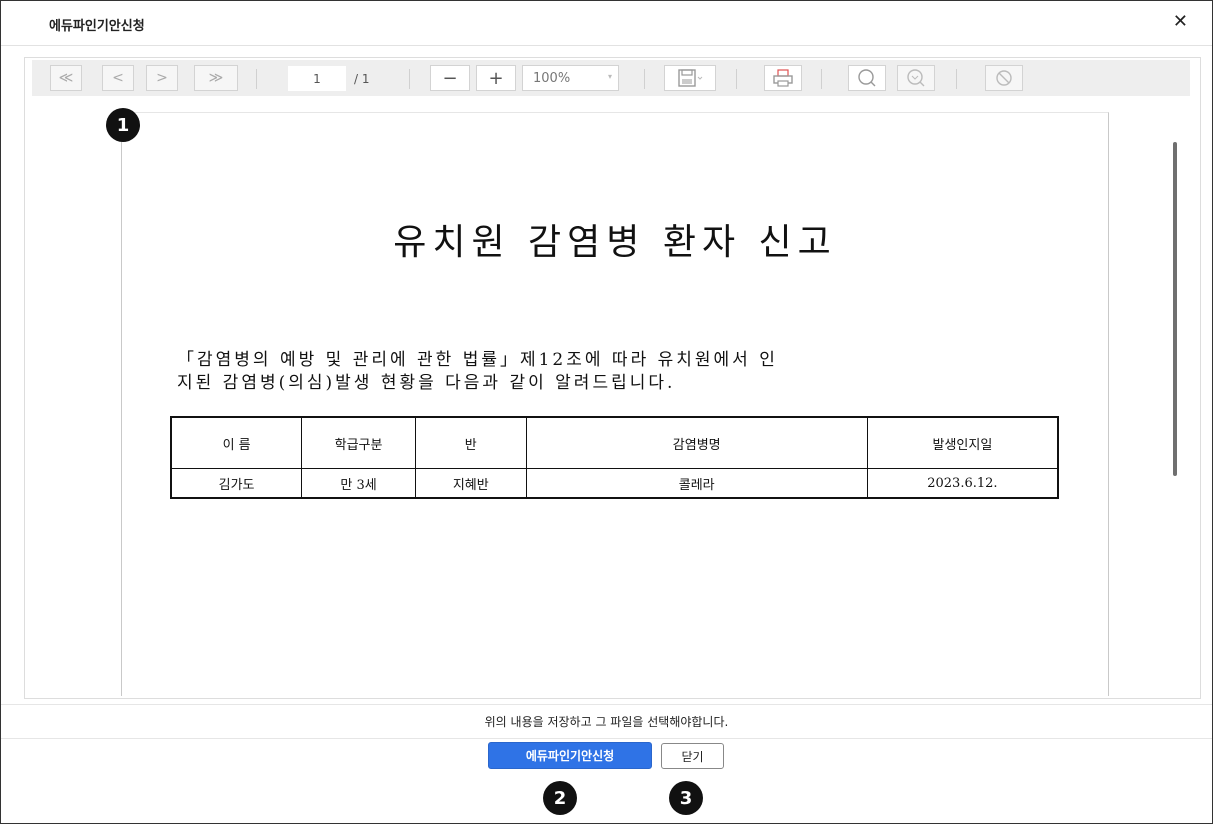  What do you see at coordinates (962, 483) in the screenshot?
I see `table-cell: 2023.6.12.` at bounding box center [962, 483].